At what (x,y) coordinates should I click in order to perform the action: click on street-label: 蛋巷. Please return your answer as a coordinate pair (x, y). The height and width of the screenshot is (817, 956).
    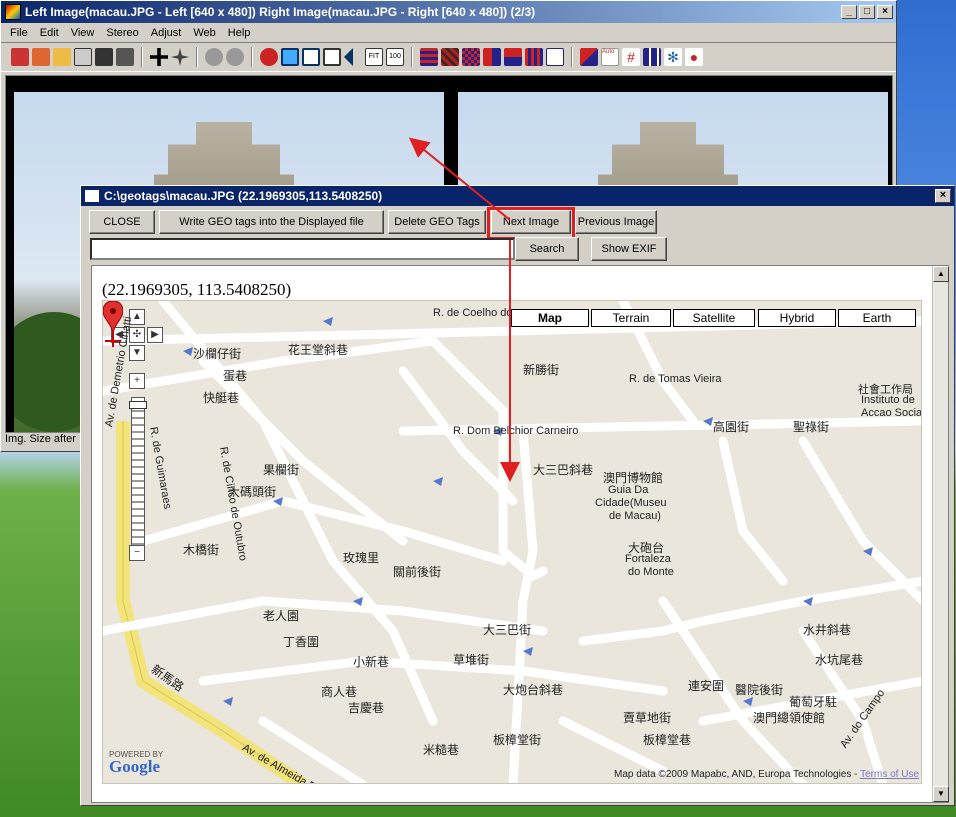
    Looking at the image, I should click on (235, 376).